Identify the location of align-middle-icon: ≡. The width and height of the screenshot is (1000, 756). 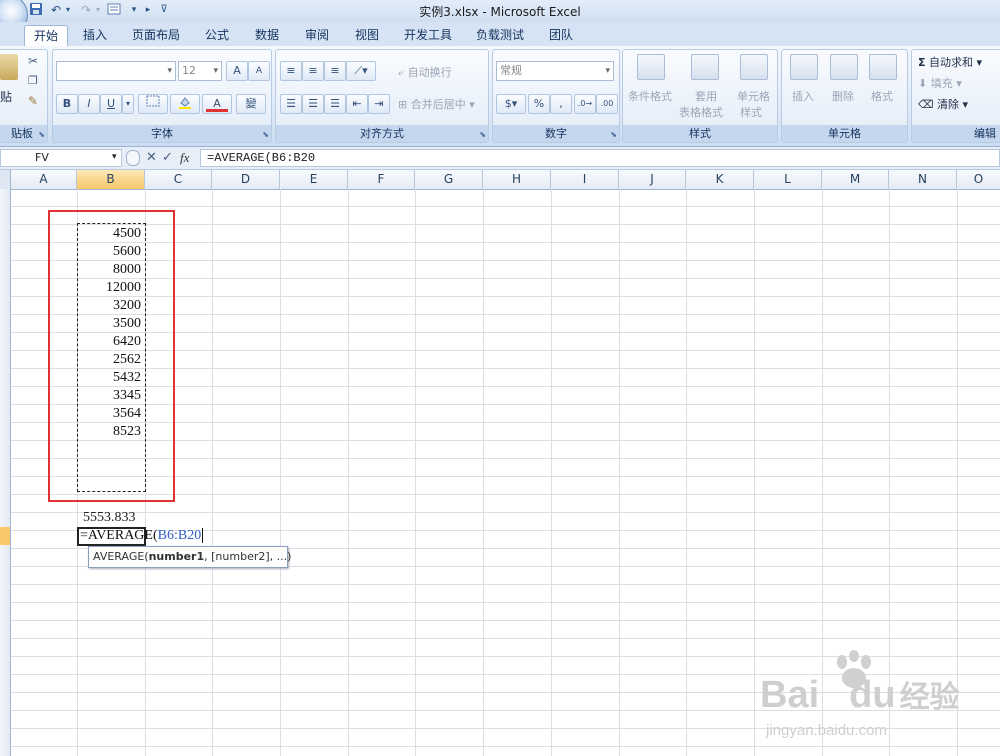
(313, 71).